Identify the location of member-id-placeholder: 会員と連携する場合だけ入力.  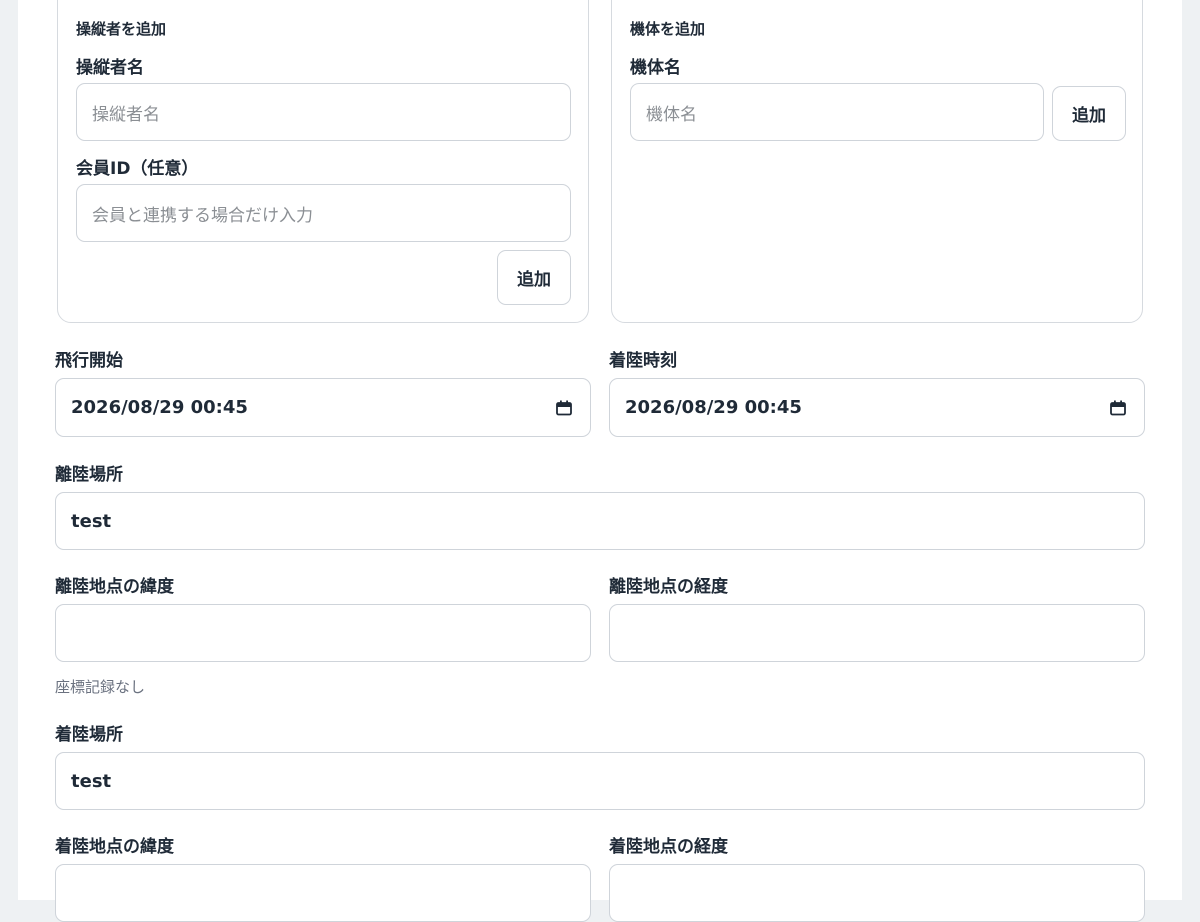
(202, 215).